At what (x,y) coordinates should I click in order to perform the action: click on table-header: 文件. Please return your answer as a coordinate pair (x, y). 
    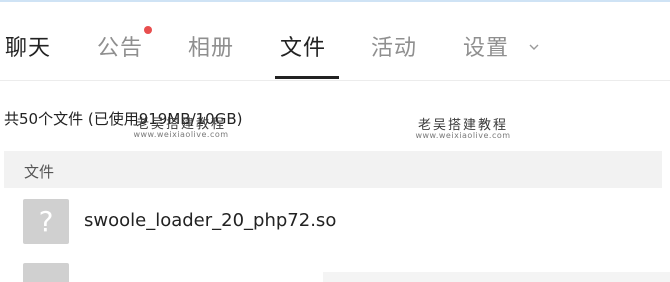
    Looking at the image, I should click on (333, 169).